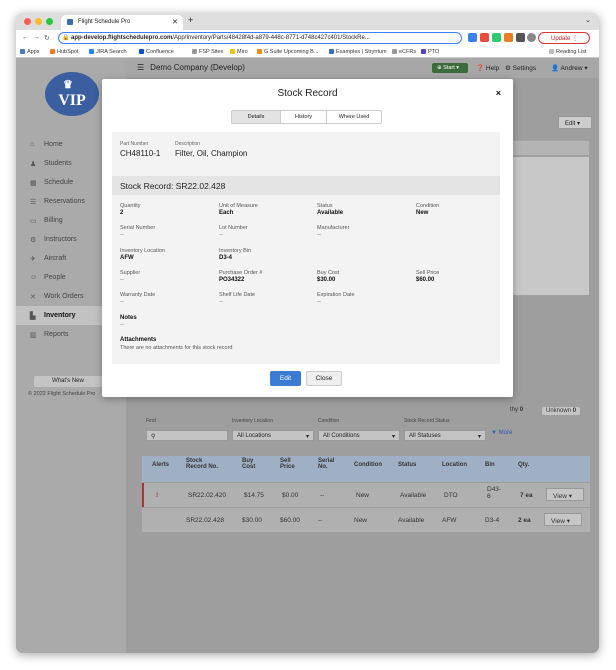  What do you see at coordinates (359, 435) in the screenshot?
I see `condition-filter: All Conditions ▾` at bounding box center [359, 435].